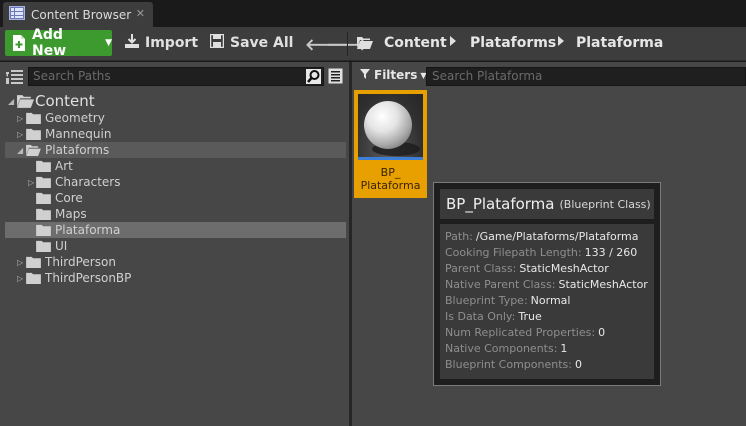  Describe the element at coordinates (549, 318) in the screenshot. I see `tooltip-row: Is Data Only: True` at that location.